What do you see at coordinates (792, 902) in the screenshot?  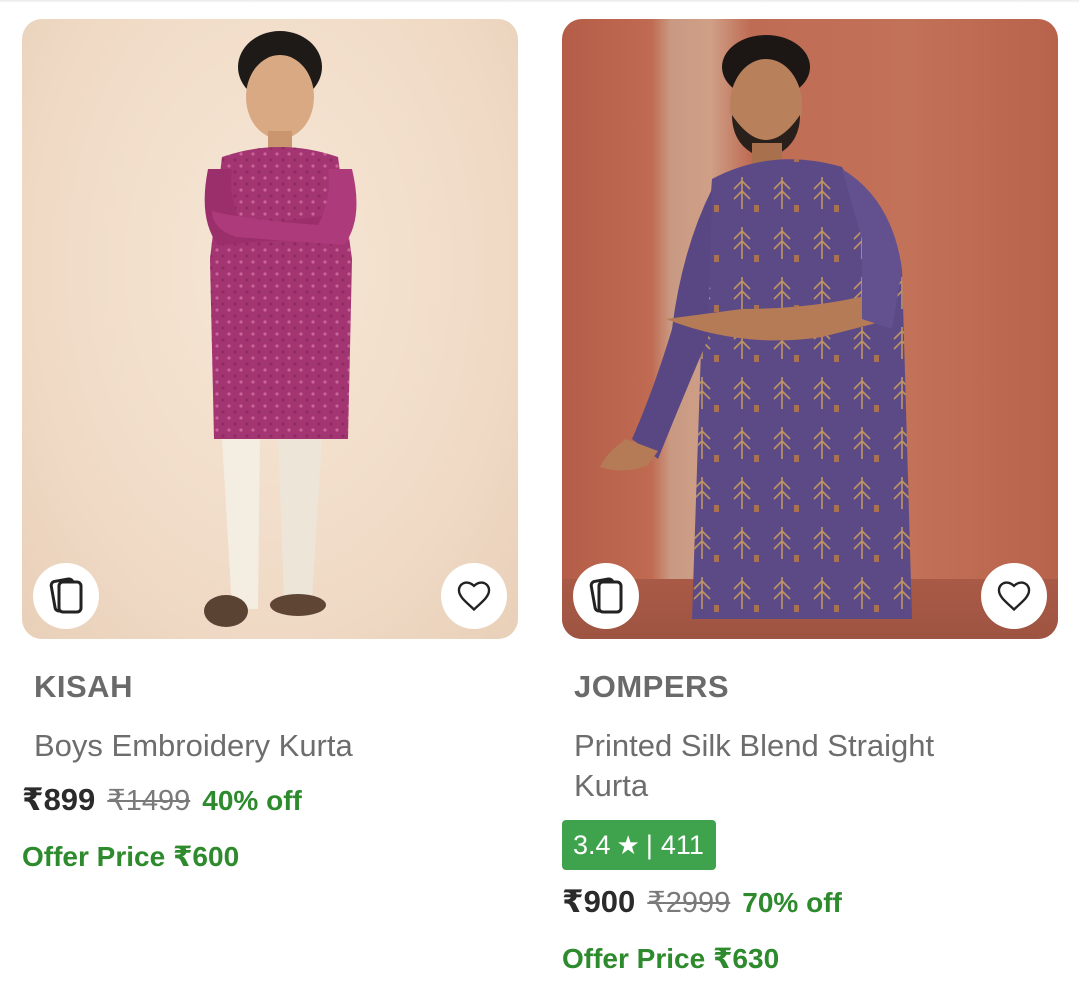 I see `discount-badge: 70% off` at bounding box center [792, 902].